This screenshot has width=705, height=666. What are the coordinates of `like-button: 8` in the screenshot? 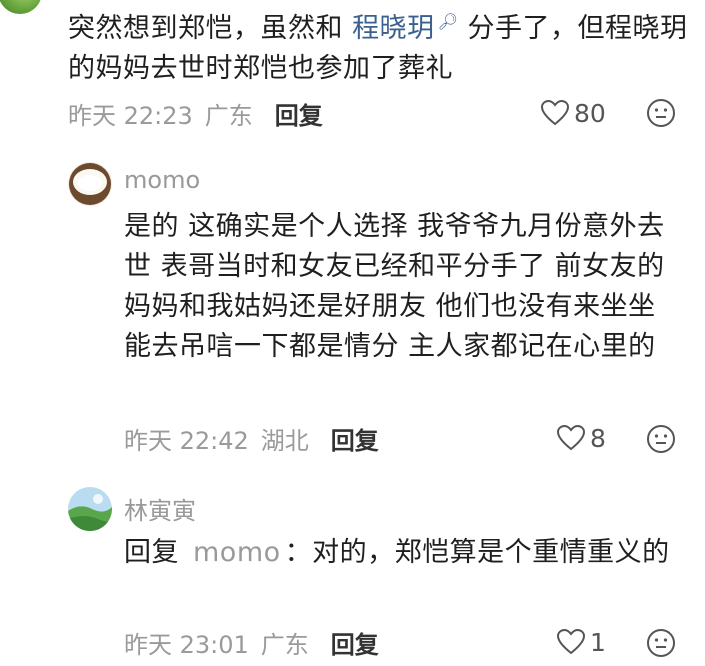 It's located at (581, 438).